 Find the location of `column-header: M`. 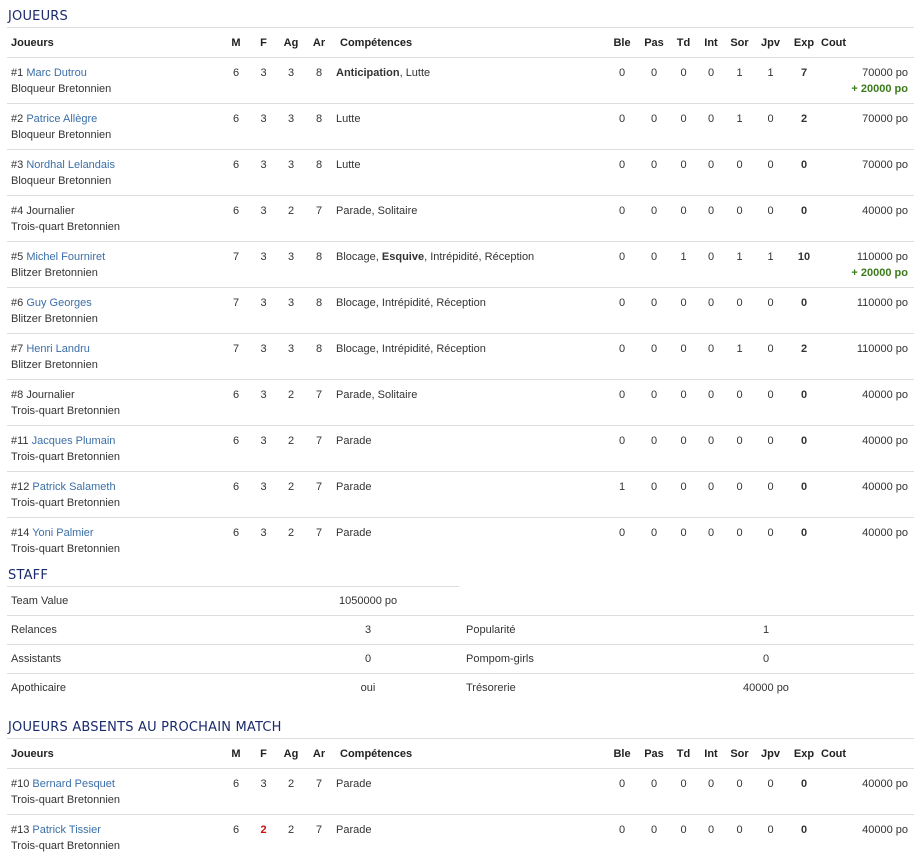

column-header: M is located at coordinates (236, 43).